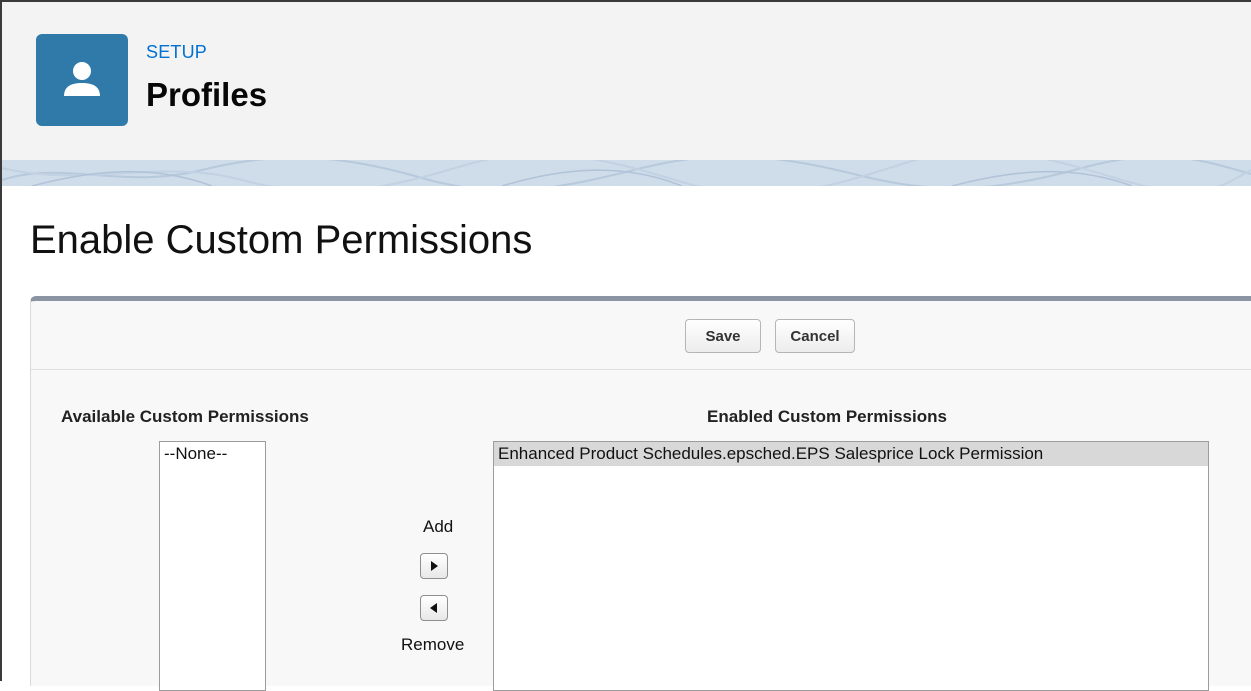 The height and width of the screenshot is (691, 1251). I want to click on setup-breadcrumb: SETUP, so click(176, 52).